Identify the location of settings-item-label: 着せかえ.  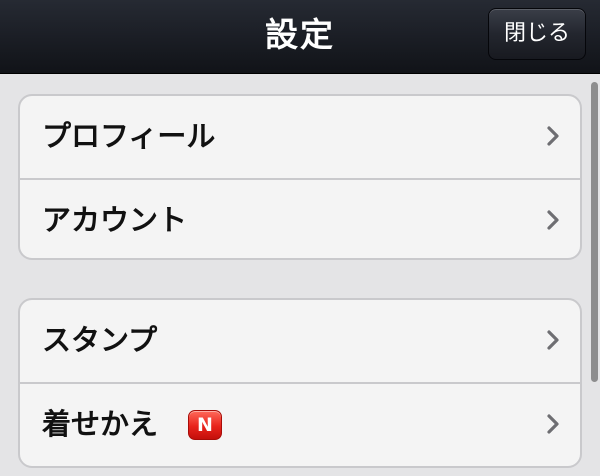
(100, 424).